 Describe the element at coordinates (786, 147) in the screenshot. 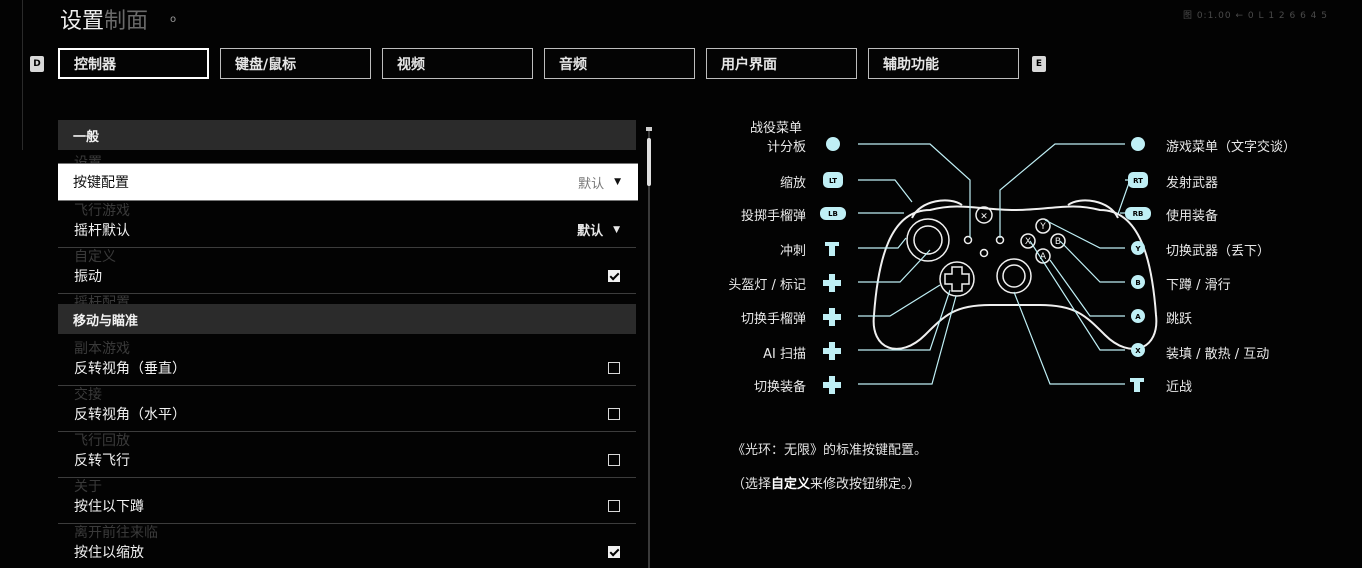

I see `label-scoreboard: 计分板` at that location.